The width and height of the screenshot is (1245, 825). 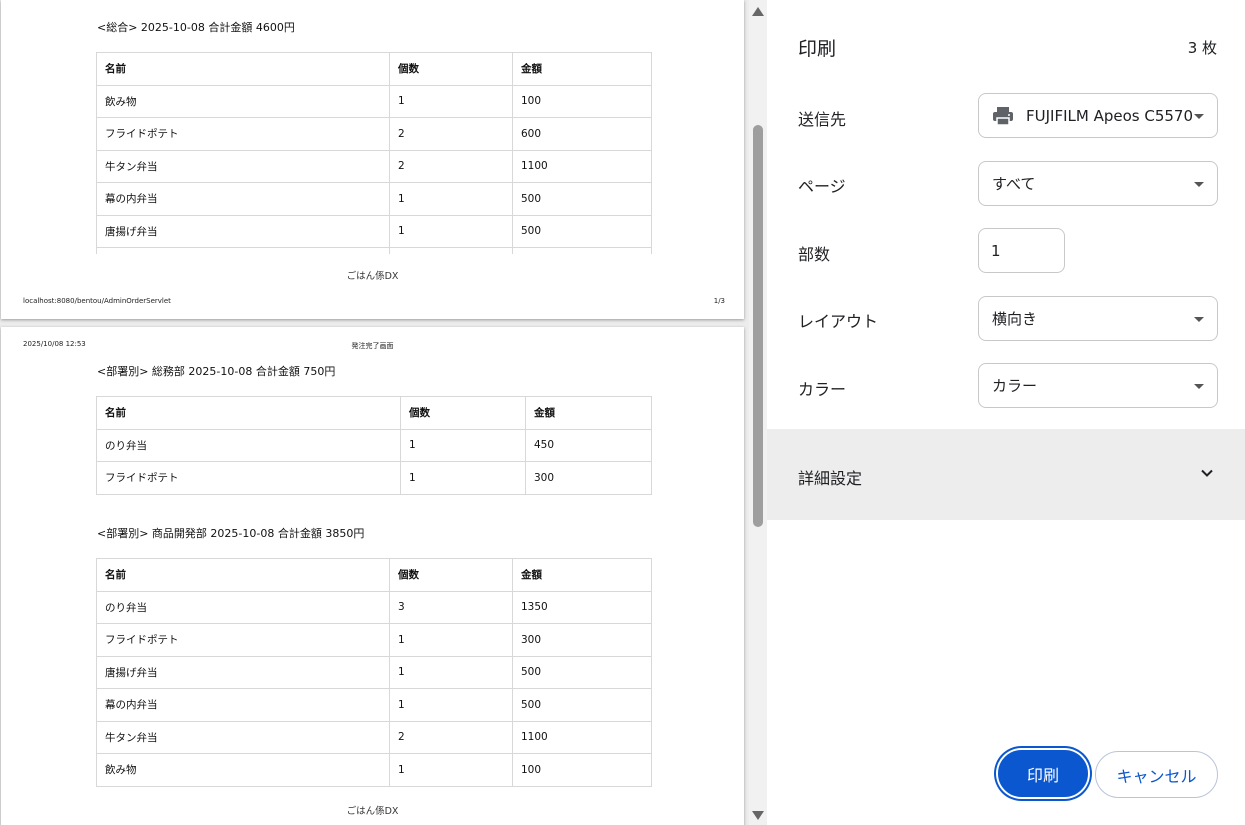 What do you see at coordinates (1098, 318) in the screenshot?
I see `layout-select: 横向き` at bounding box center [1098, 318].